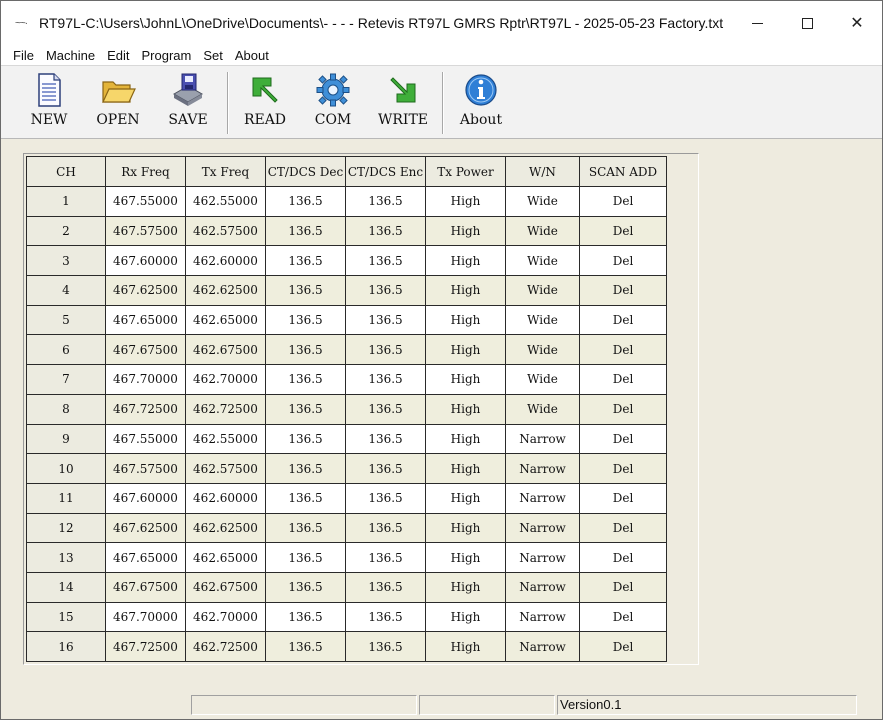 Image resolution: width=883 pixels, height=720 pixels. I want to click on cell-ch: 2, so click(66, 231).